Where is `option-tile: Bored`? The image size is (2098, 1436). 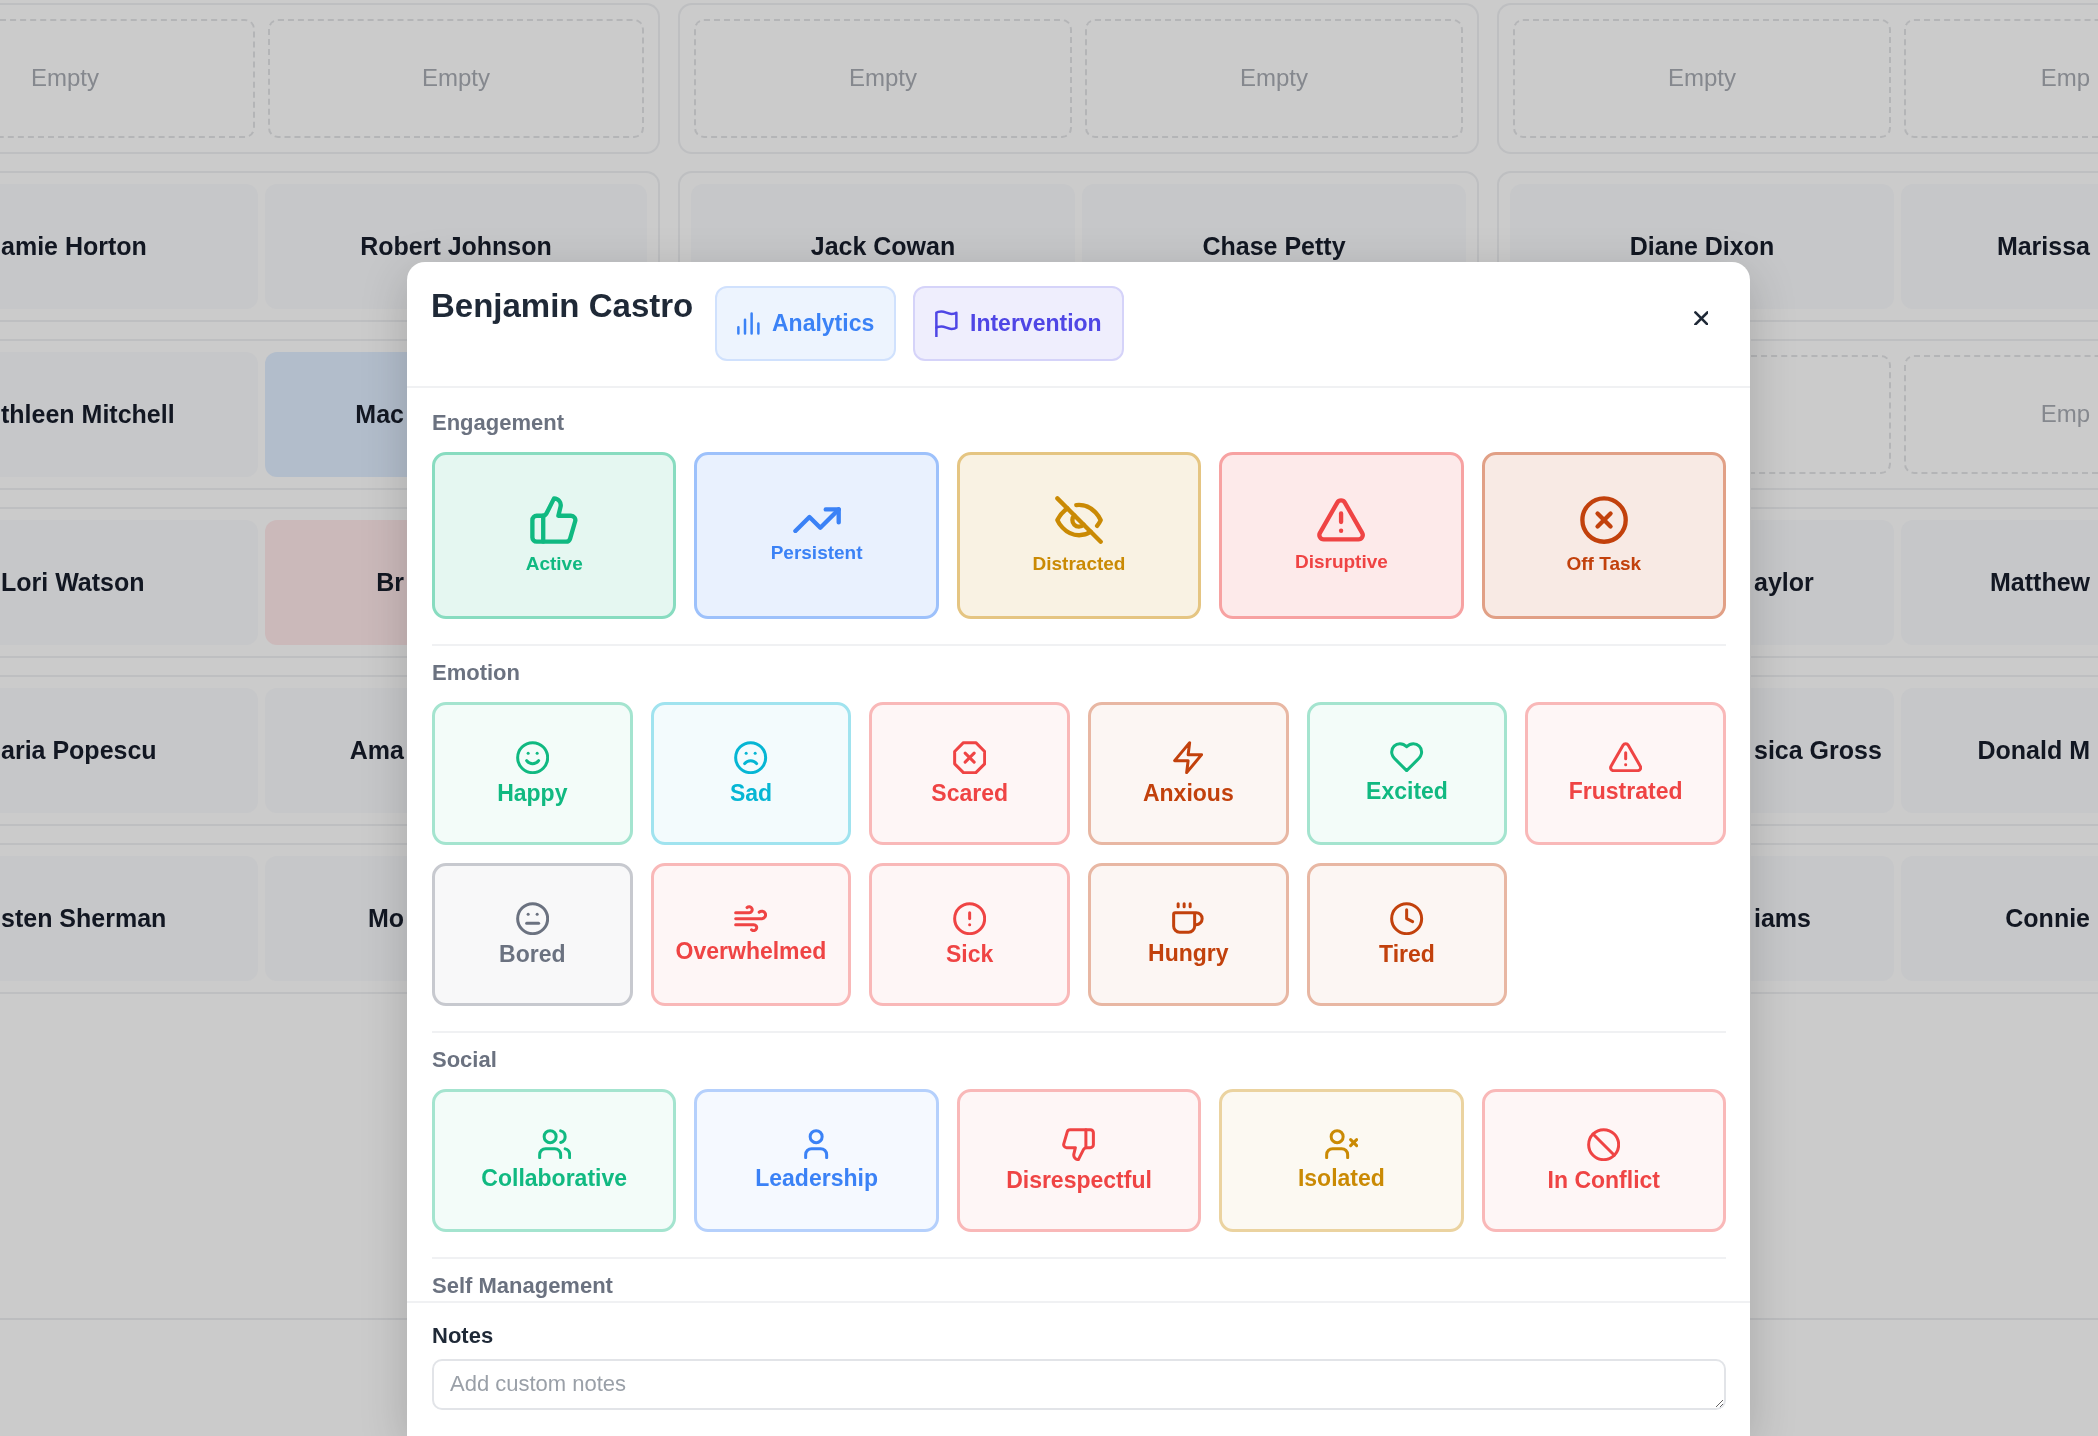 option-tile: Bored is located at coordinates (532, 934).